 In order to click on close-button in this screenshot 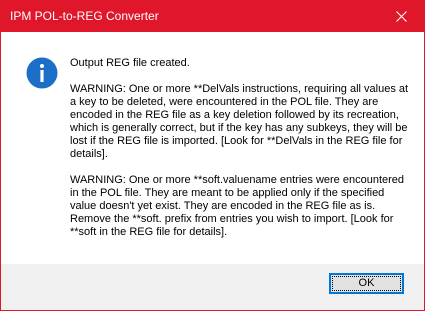, I will do `click(401, 16)`.